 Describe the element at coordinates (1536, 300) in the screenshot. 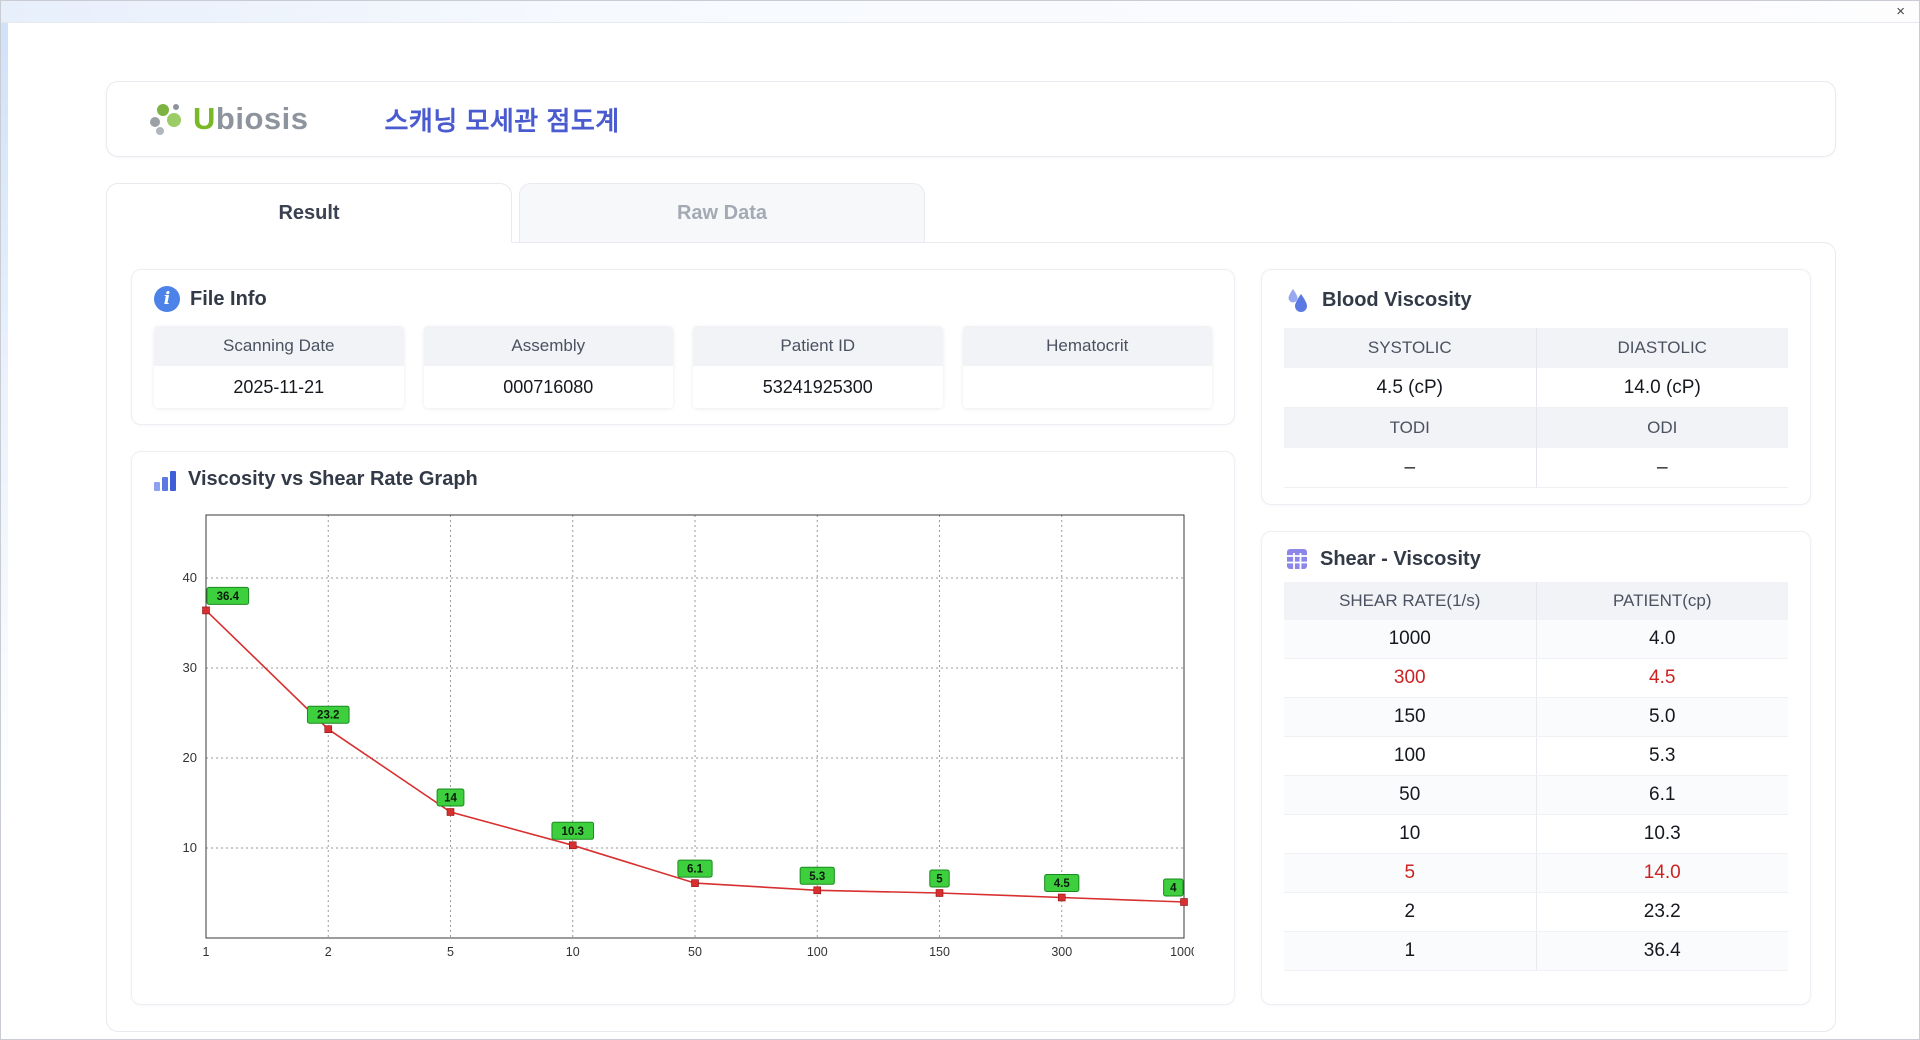

I see `blood-viscosity-title-row: Blood Viscosity` at that location.